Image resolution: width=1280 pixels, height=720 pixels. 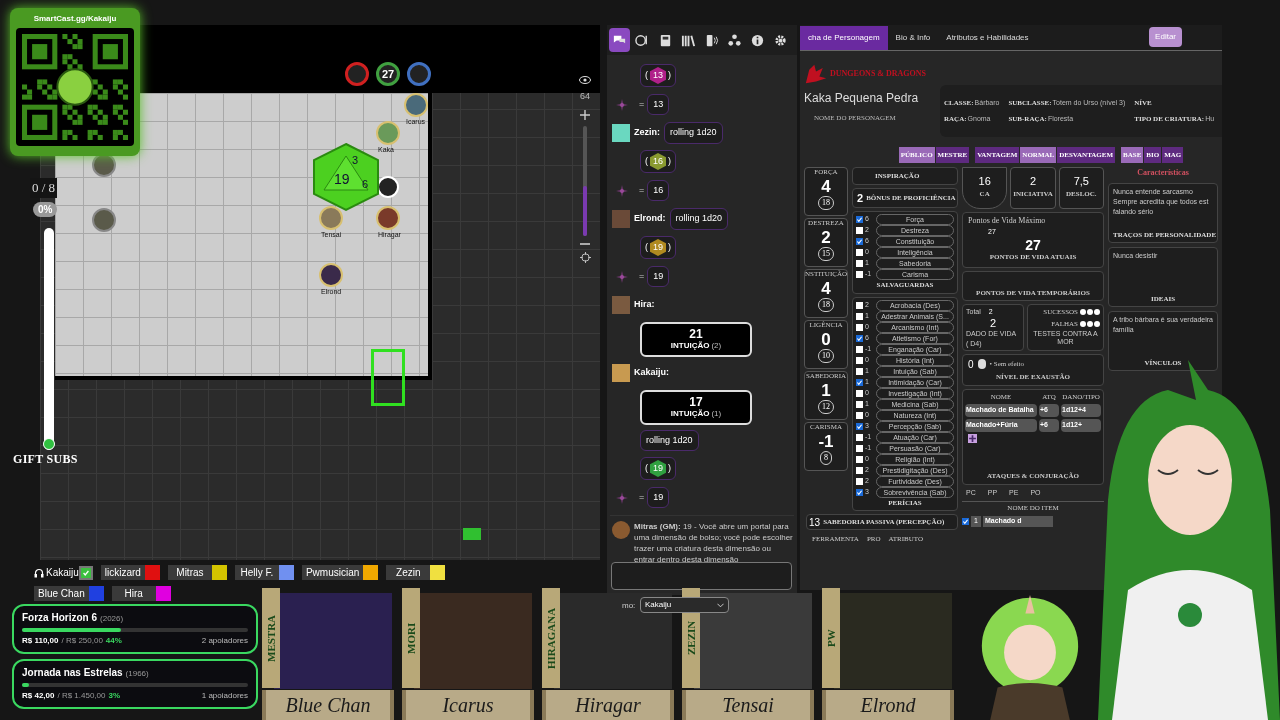 I want to click on logo-text: DUNGEONS & DRAGONS, so click(x=878, y=74).